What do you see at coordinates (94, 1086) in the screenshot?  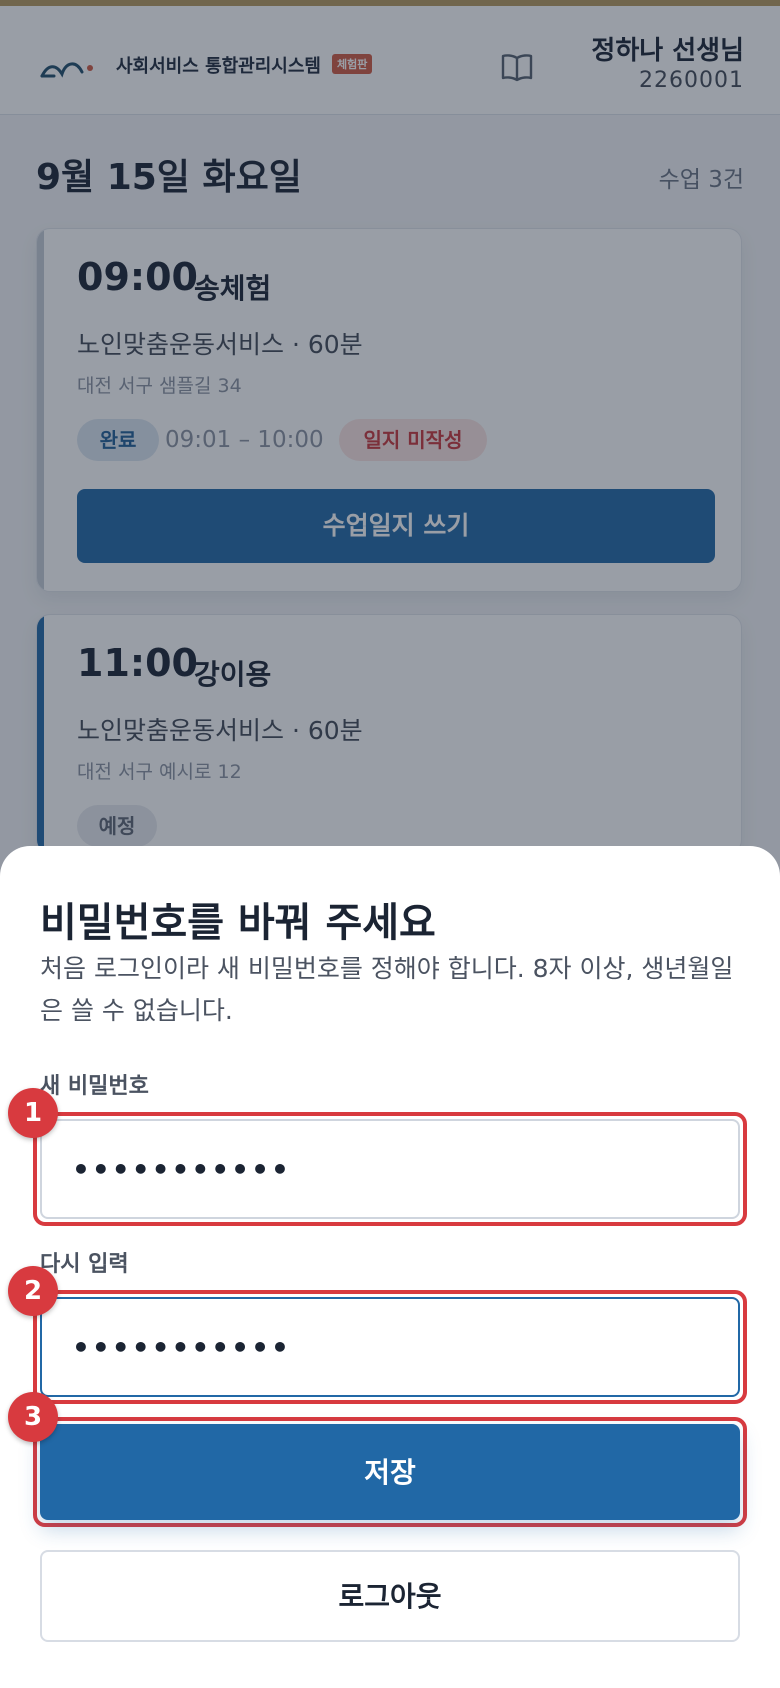 I see `new-password-label: 새 비밀번호` at bounding box center [94, 1086].